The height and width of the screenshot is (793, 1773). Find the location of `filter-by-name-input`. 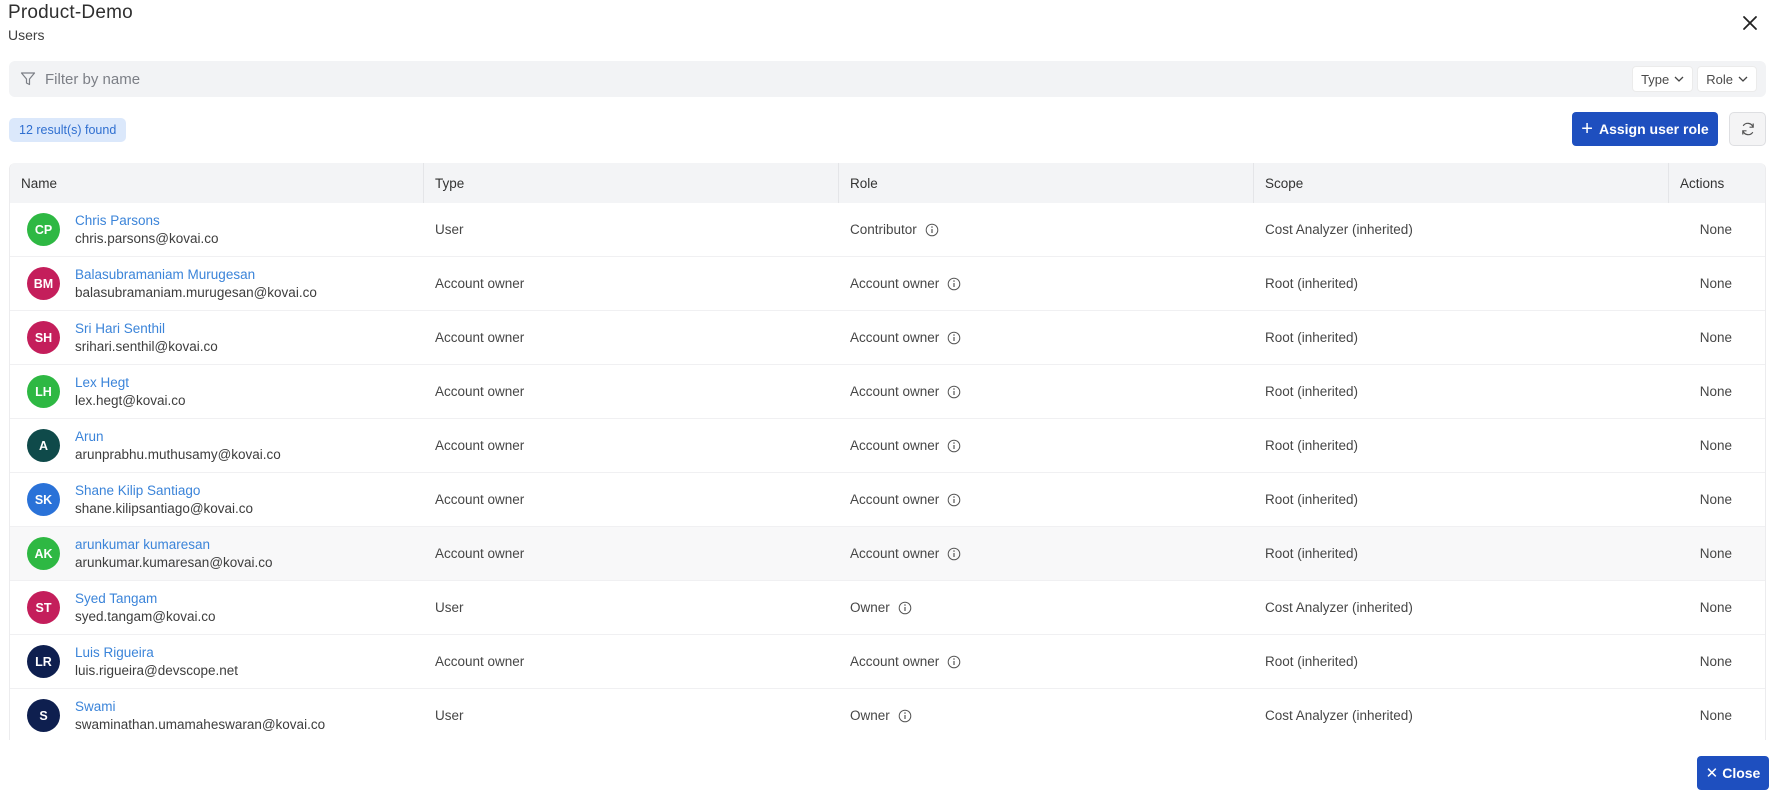

filter-by-name-input is located at coordinates (839, 79).